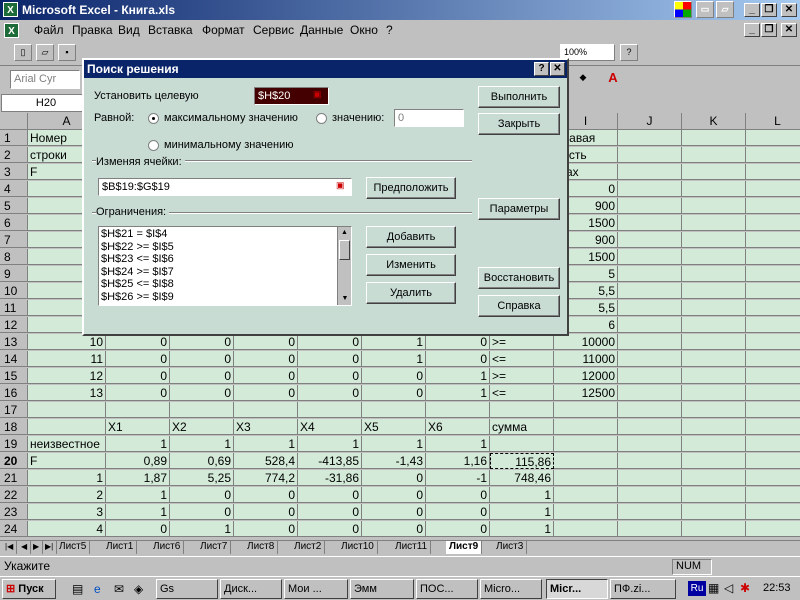 Image resolution: width=800 pixels, height=600 pixels. I want to click on row-header: 20, so click(14, 461).